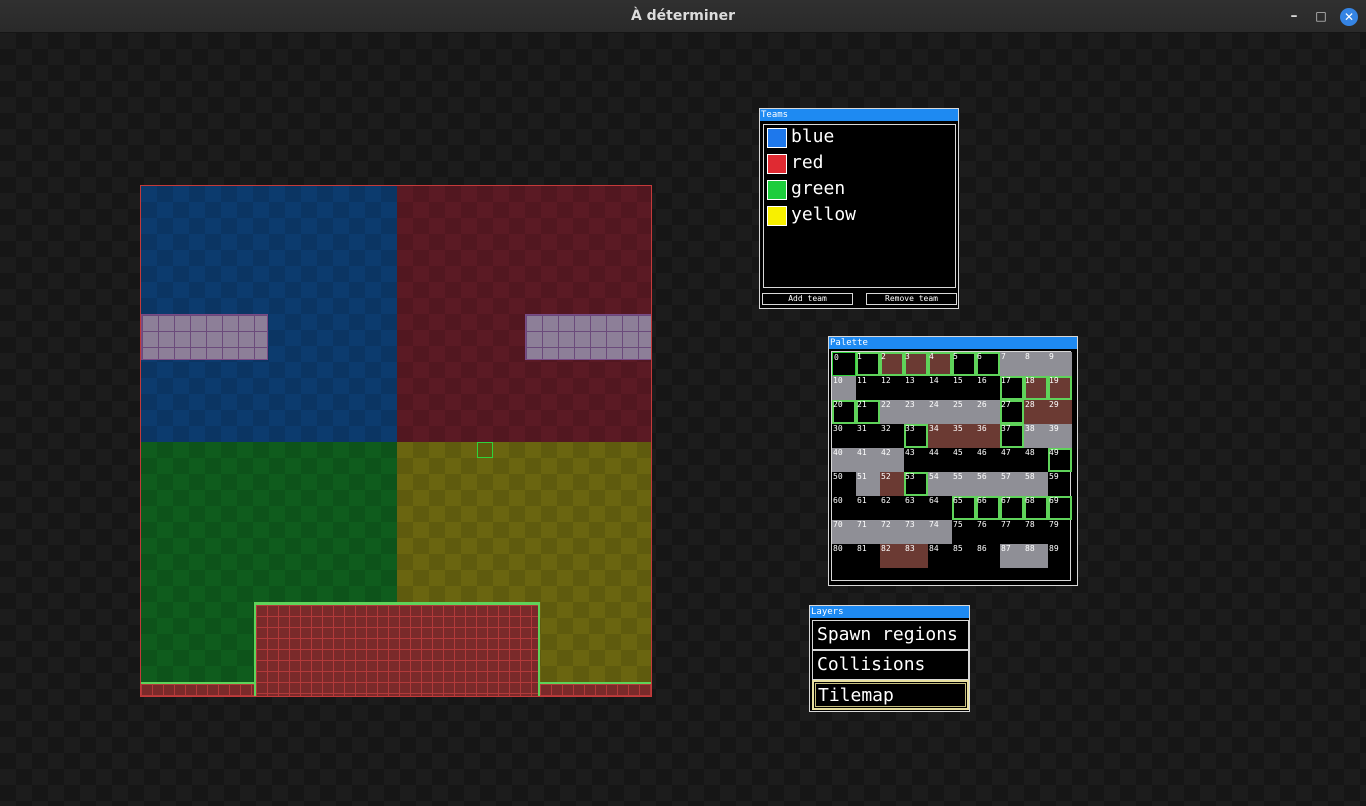  What do you see at coordinates (1012, 460) in the screenshot?
I see `palette-tile: 47` at bounding box center [1012, 460].